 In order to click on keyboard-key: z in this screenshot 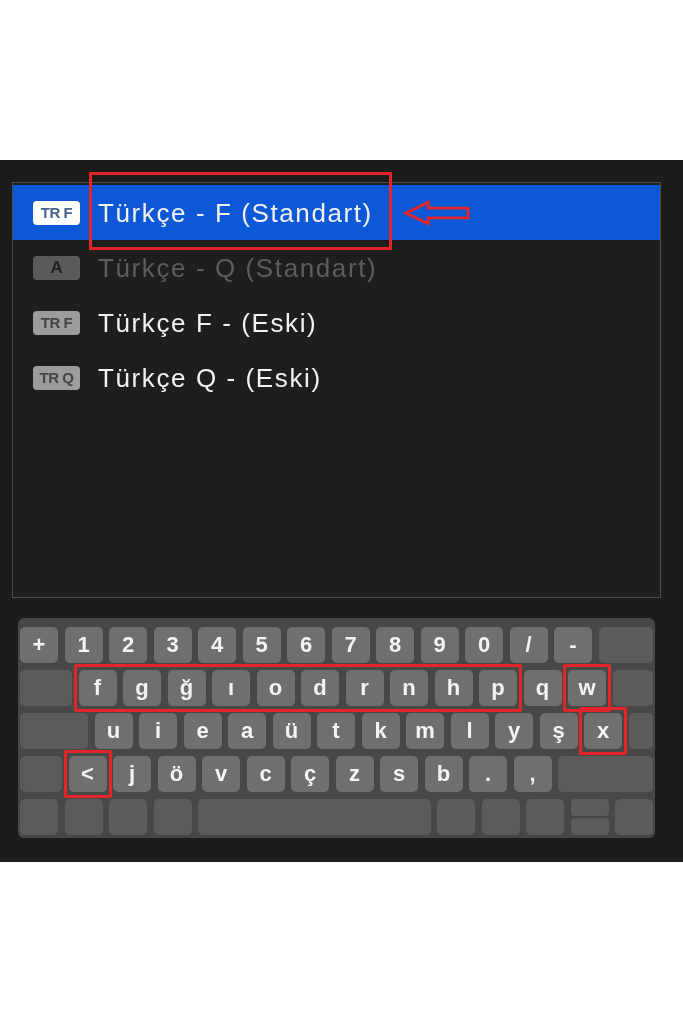, I will do `click(354, 774)`.